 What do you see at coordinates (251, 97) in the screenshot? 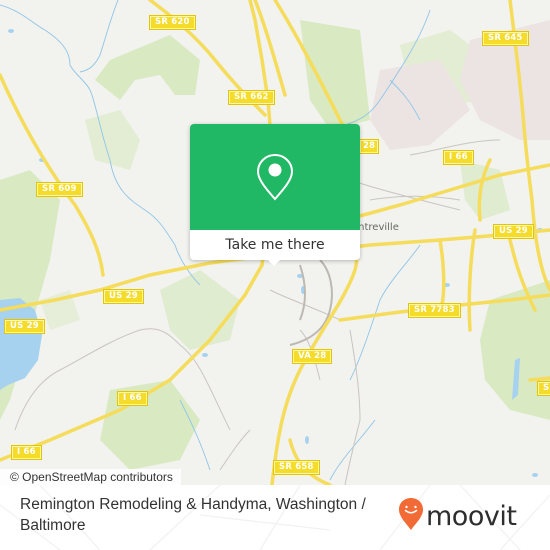
I see `road-shield-sr662: SR 662` at bounding box center [251, 97].